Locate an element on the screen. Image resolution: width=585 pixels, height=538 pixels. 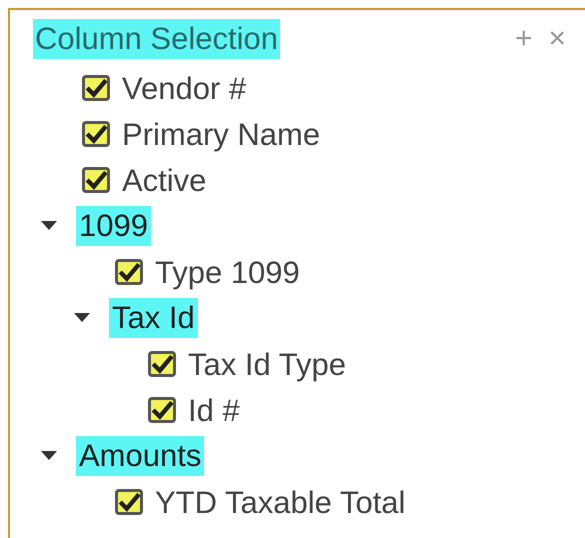
group-label: Amounts is located at coordinates (140, 456).